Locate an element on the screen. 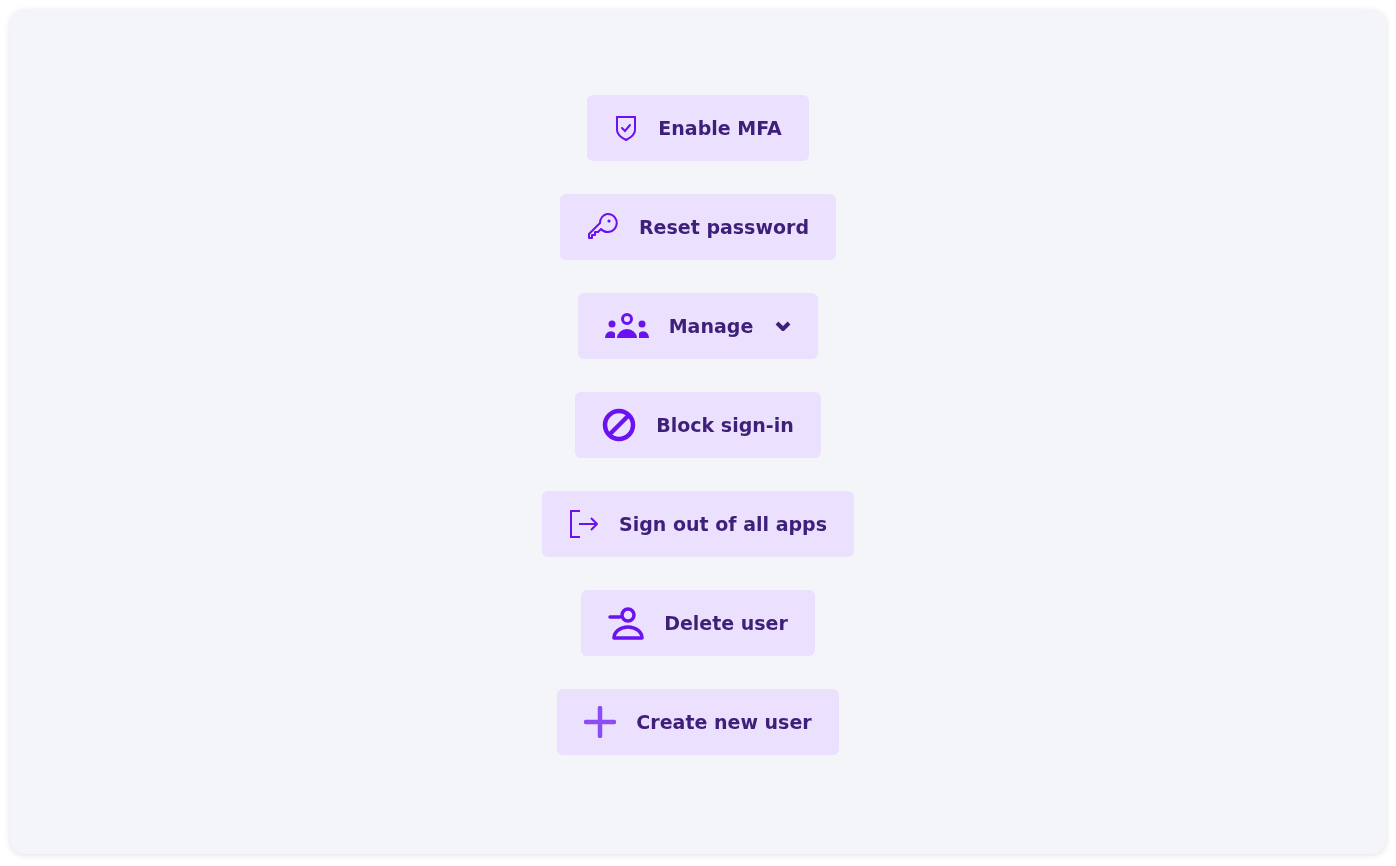 The image size is (1396, 866). people-icon is located at coordinates (626, 326).